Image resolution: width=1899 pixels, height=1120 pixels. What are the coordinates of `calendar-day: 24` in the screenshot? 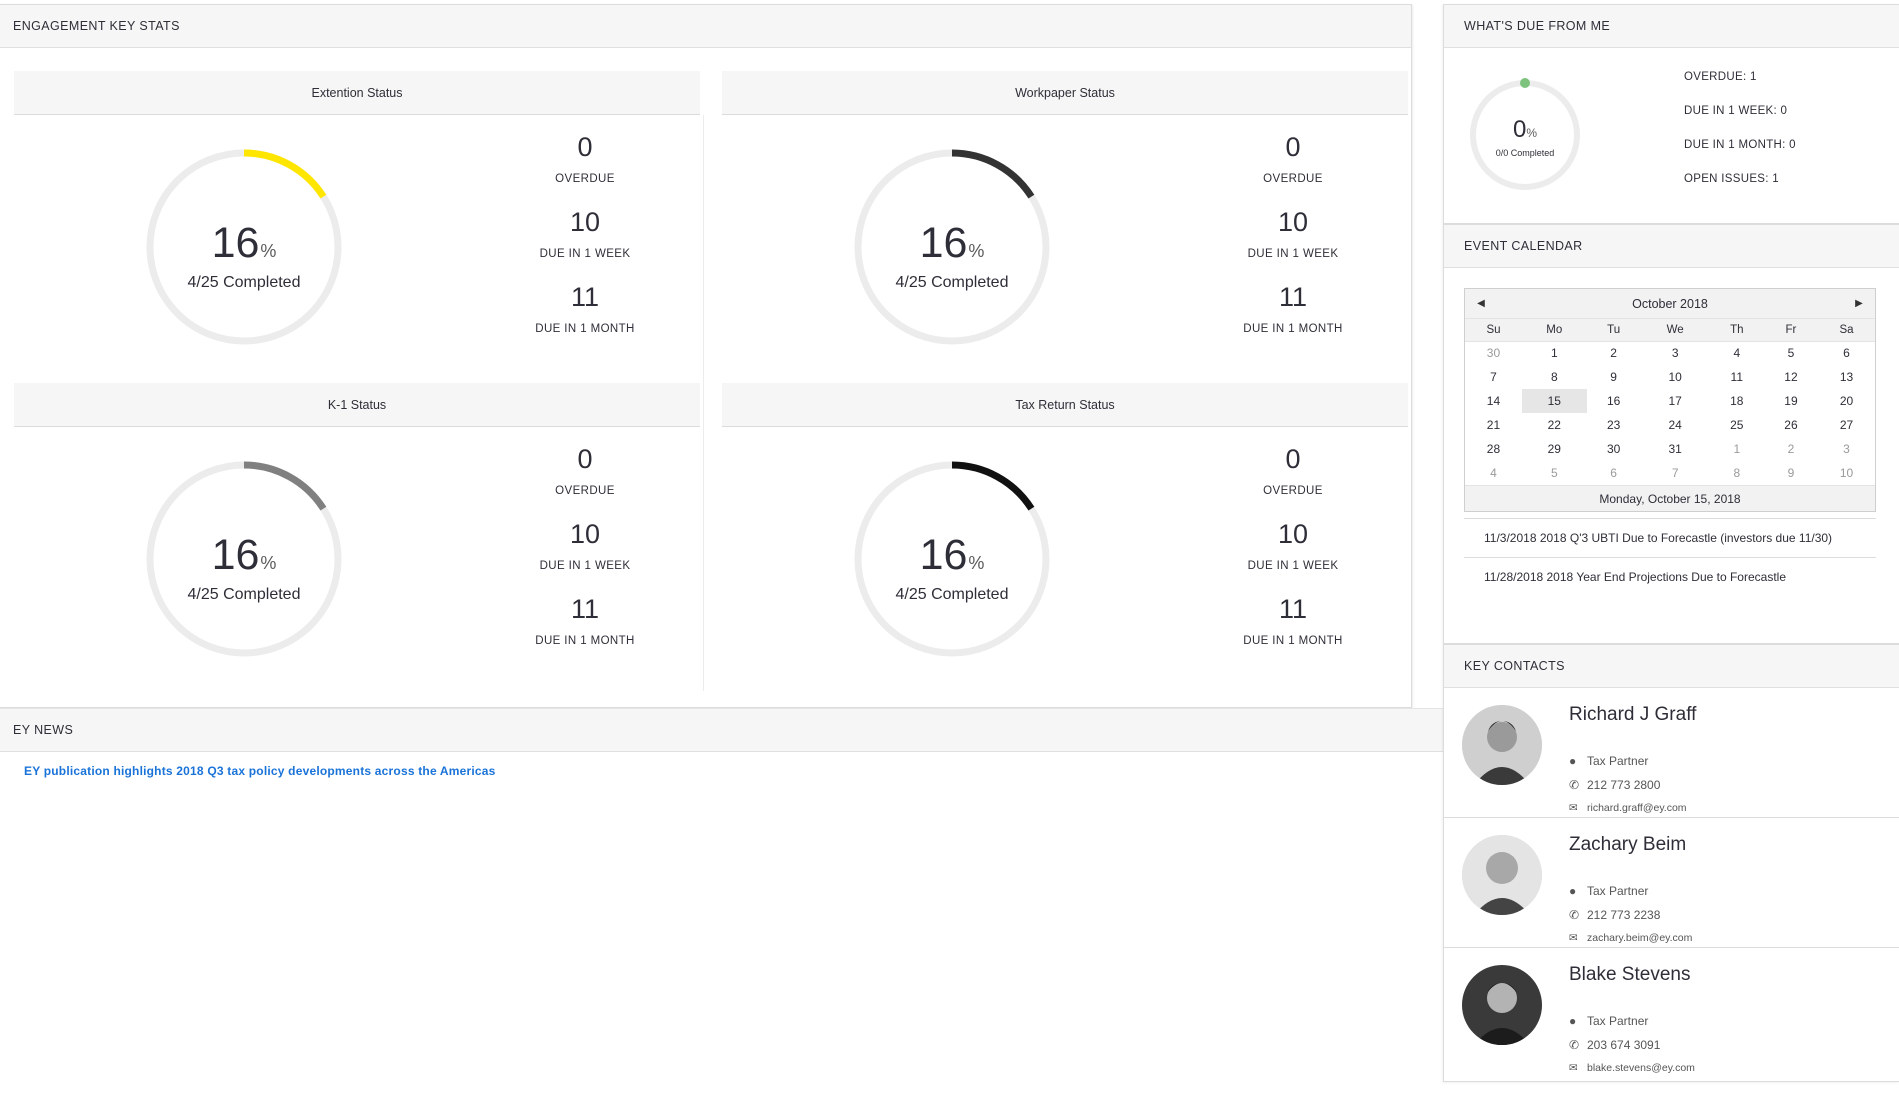 It's located at (1675, 425).